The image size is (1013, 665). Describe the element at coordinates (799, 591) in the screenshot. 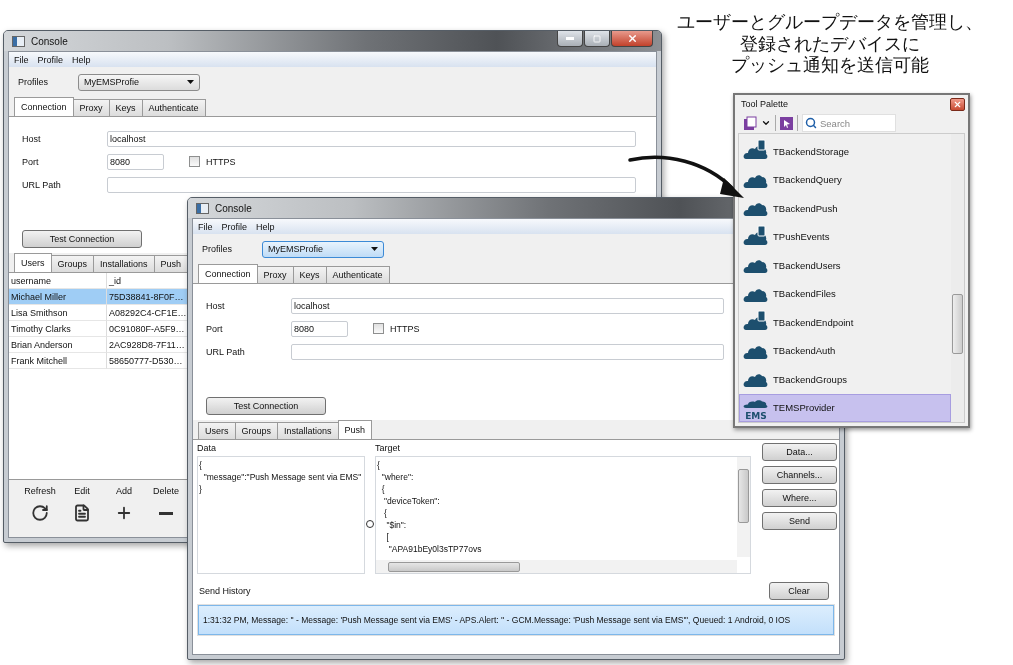

I see `clear-button: Clear` at that location.